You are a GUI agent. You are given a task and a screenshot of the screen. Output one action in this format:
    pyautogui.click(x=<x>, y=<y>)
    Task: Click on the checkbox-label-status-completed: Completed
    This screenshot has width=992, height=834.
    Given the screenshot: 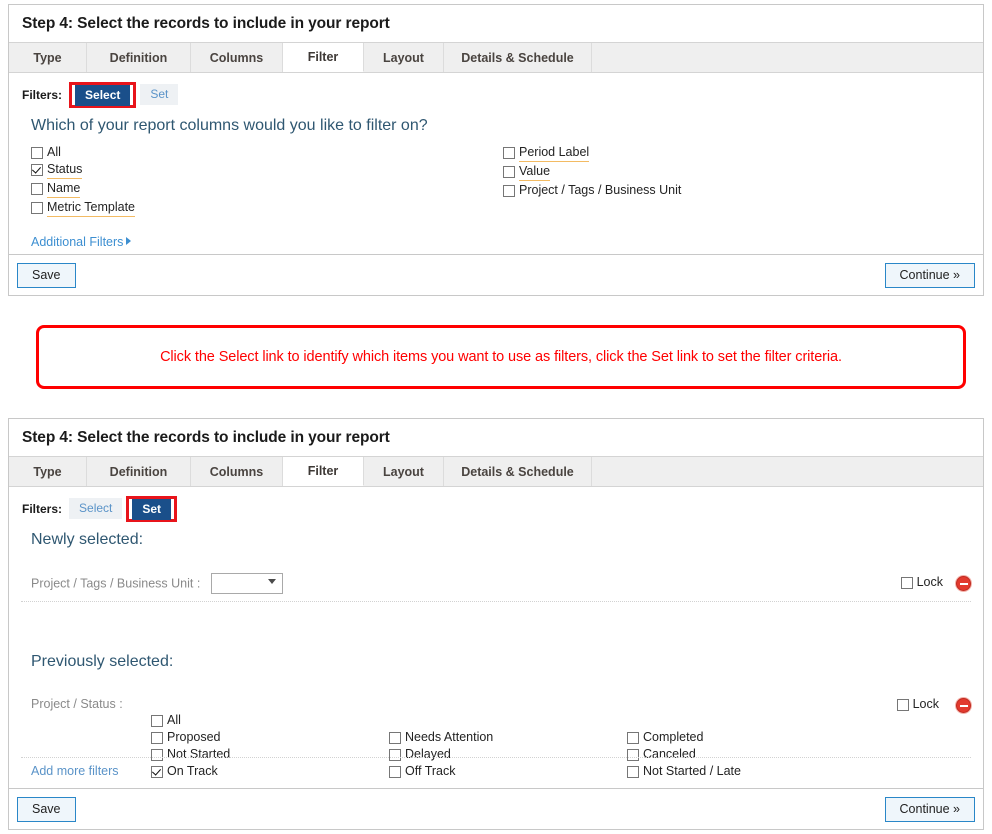 What is the action you would take?
    pyautogui.click(x=673, y=737)
    